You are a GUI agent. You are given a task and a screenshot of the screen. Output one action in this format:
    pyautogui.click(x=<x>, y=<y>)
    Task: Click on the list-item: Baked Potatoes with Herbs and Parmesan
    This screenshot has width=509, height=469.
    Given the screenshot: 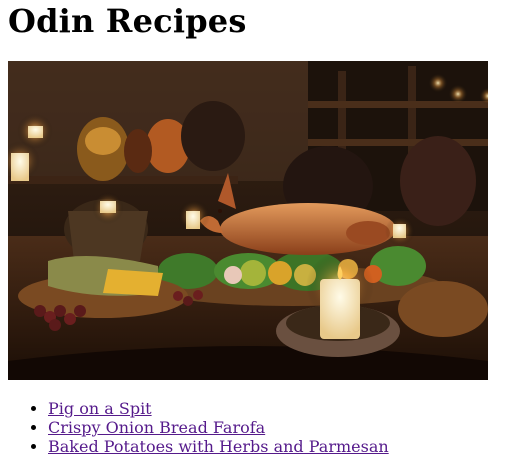 What is the action you would take?
    pyautogui.click(x=218, y=446)
    